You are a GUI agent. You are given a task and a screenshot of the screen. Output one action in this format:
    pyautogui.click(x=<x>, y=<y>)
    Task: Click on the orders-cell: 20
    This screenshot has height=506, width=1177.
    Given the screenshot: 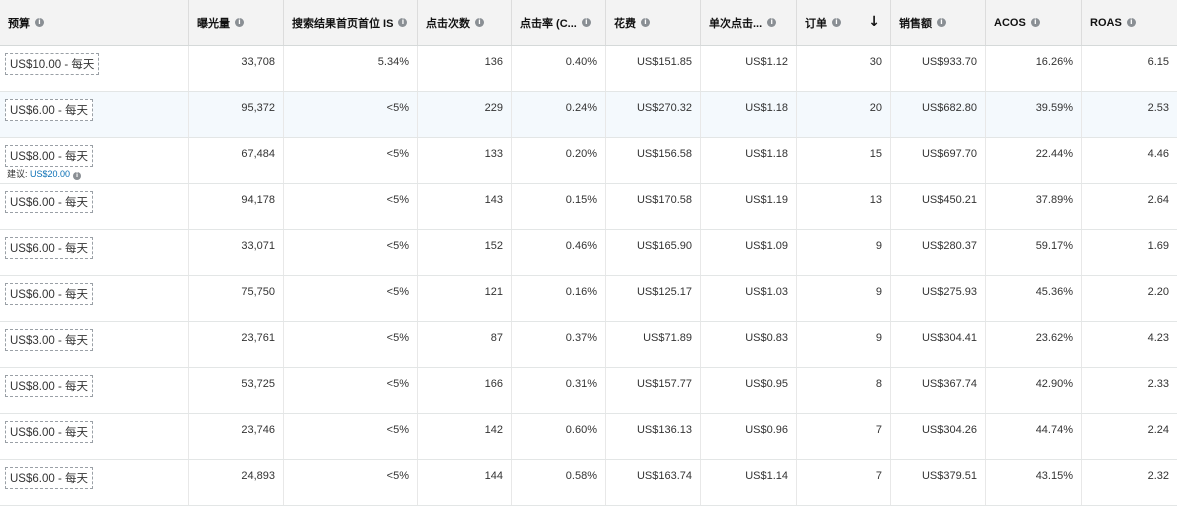 What is the action you would take?
    pyautogui.click(x=844, y=114)
    